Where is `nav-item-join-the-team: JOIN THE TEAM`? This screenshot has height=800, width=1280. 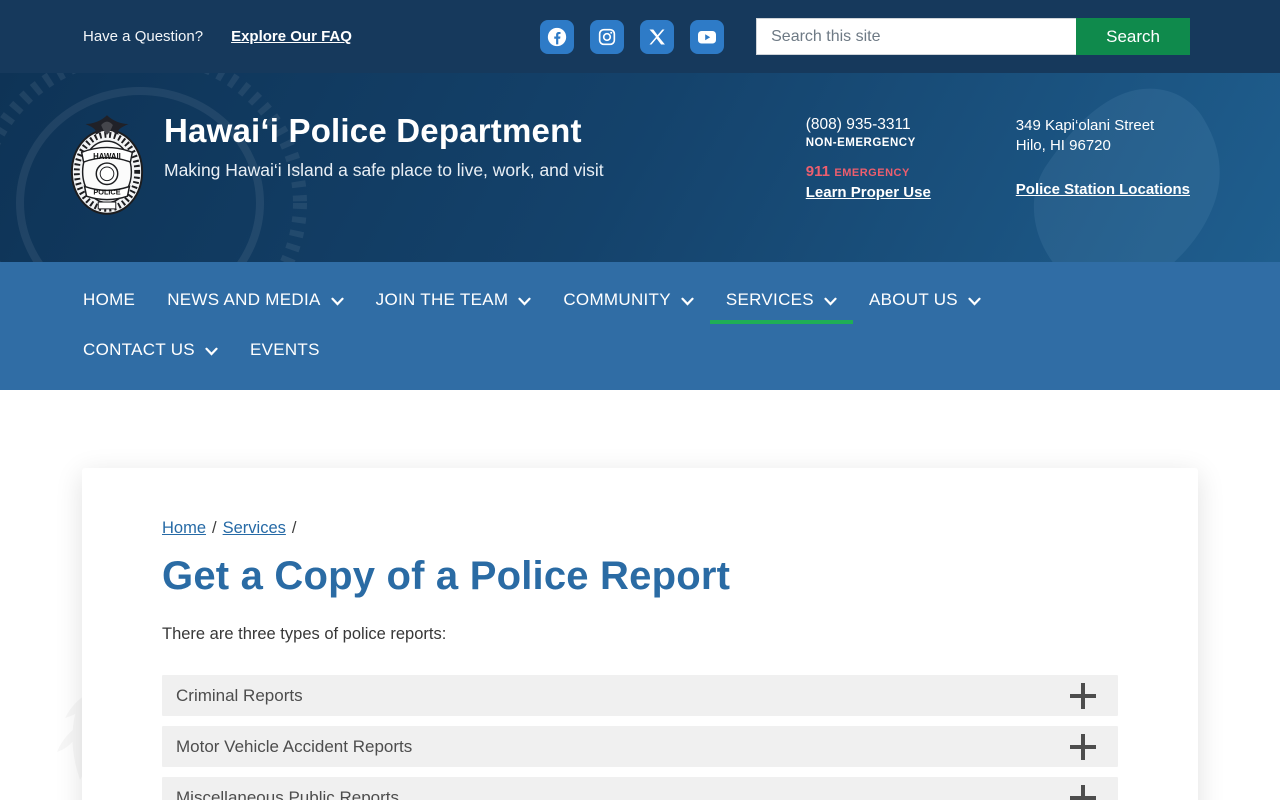 nav-item-join-the-team: JOIN THE TEAM is located at coordinates (454, 302).